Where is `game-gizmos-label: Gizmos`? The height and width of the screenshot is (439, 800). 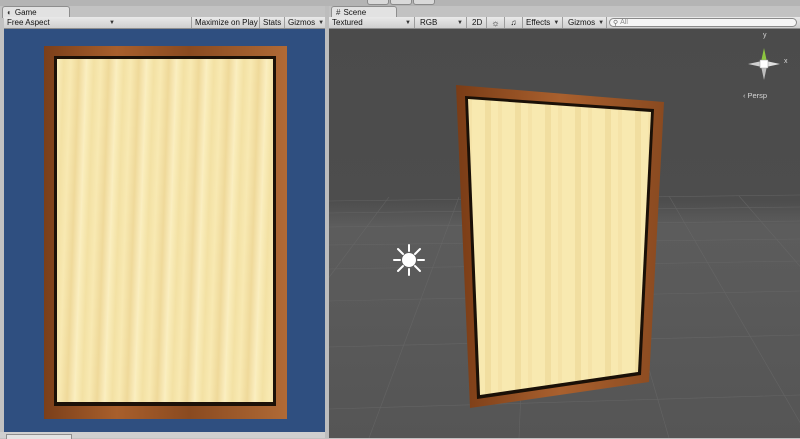 game-gizmos-label: Gizmos is located at coordinates (302, 22).